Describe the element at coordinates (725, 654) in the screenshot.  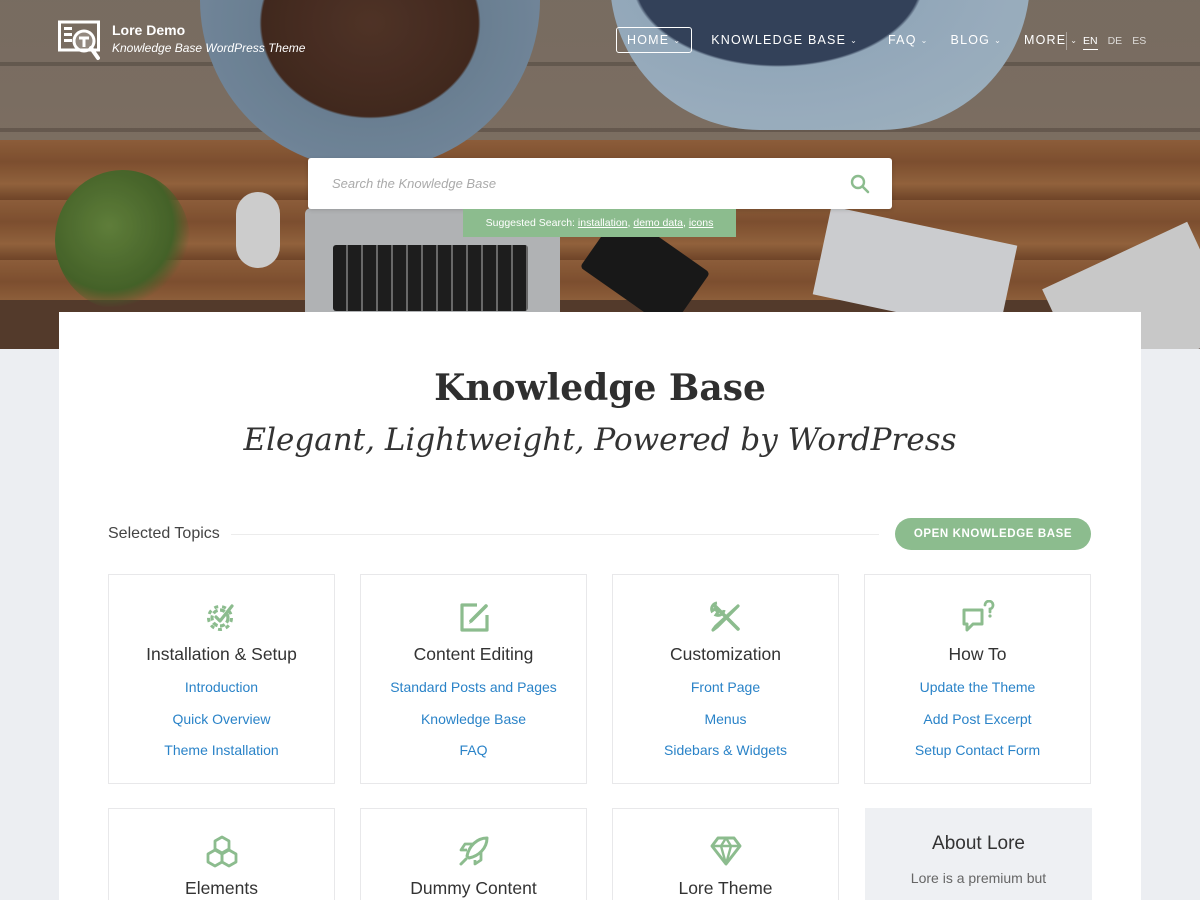
I see `topic-title: Customization` at that location.